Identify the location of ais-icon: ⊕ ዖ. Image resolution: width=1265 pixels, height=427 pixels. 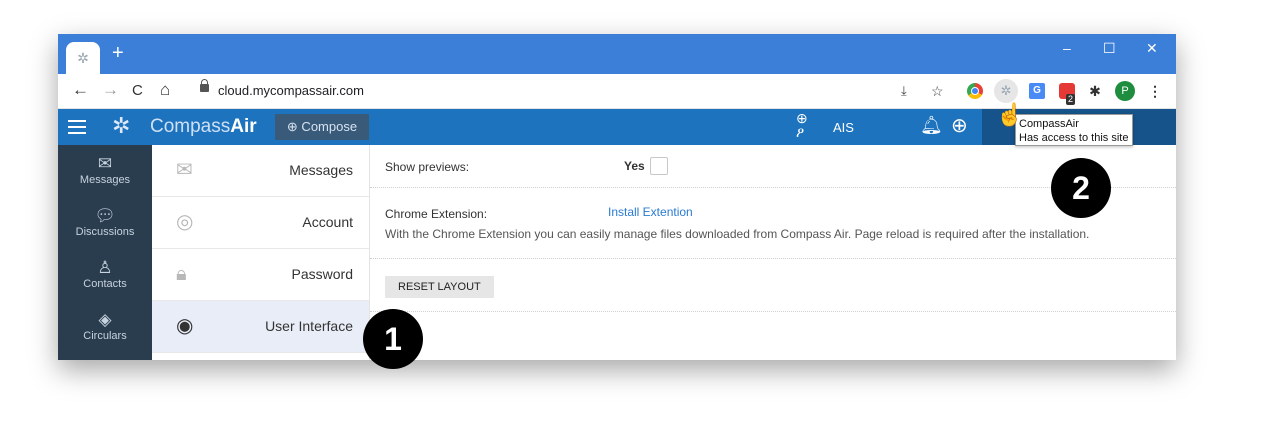
(802, 125).